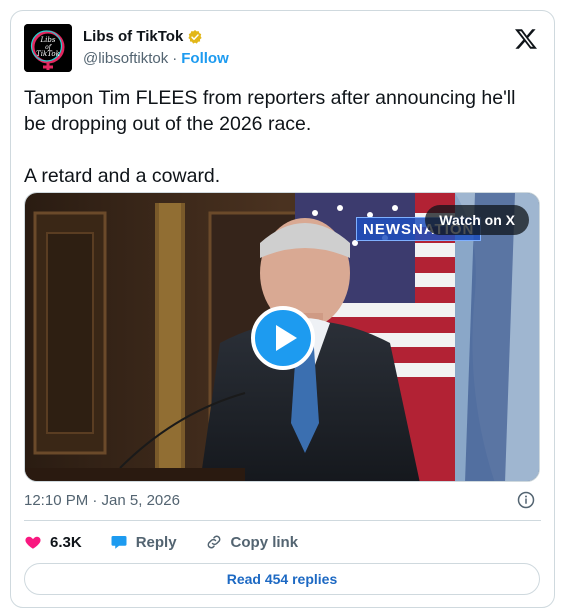 The width and height of the screenshot is (567, 616). I want to click on libs-of-tiktok-logo-icon: Libs of TikTok, so click(48, 48).